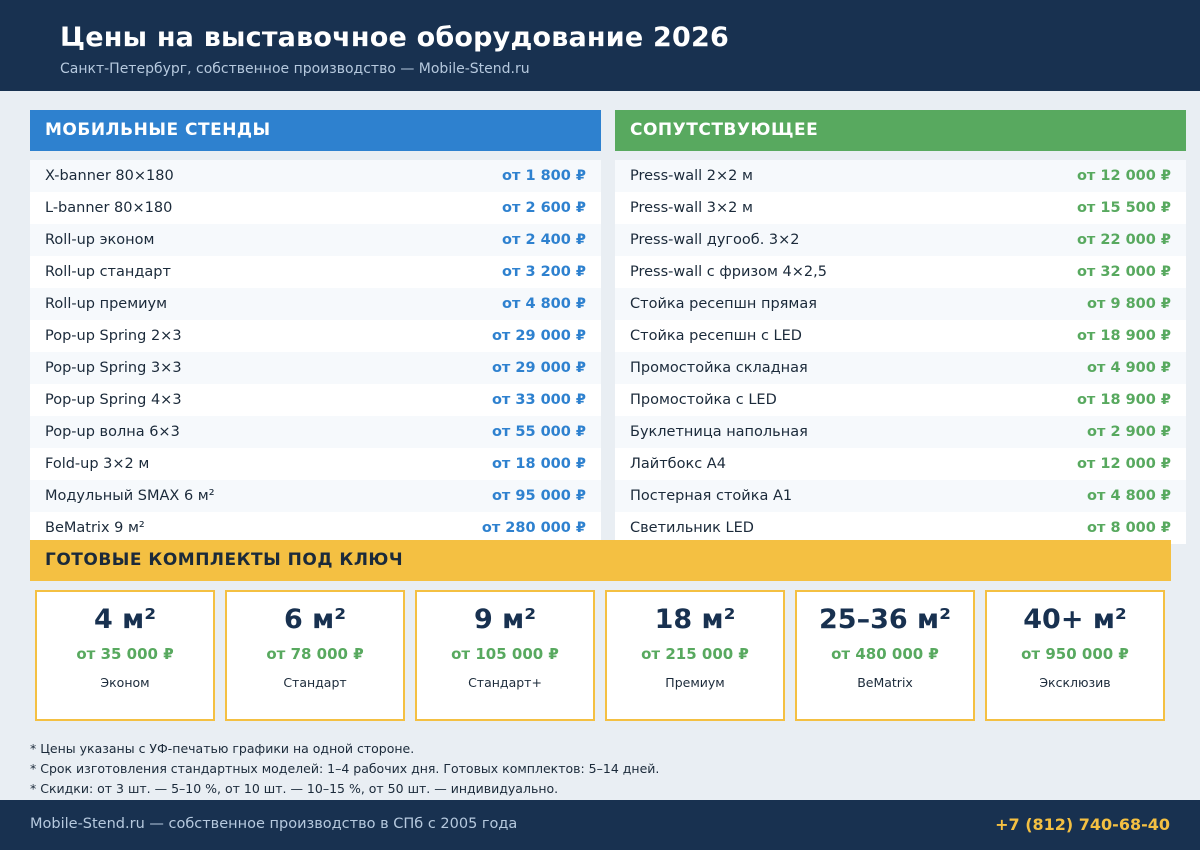 The height and width of the screenshot is (850, 1200). What do you see at coordinates (505, 682) in the screenshot?
I see `kit-tier: Стандарт+` at bounding box center [505, 682].